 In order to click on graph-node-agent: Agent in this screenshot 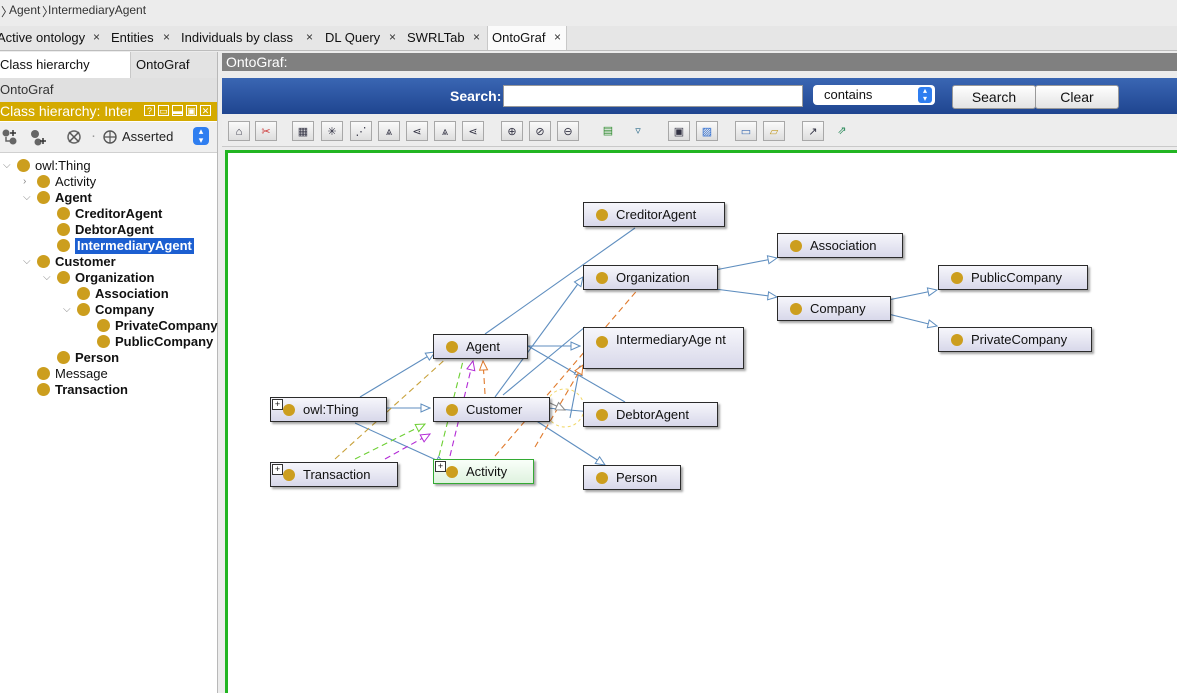, I will do `click(480, 346)`.